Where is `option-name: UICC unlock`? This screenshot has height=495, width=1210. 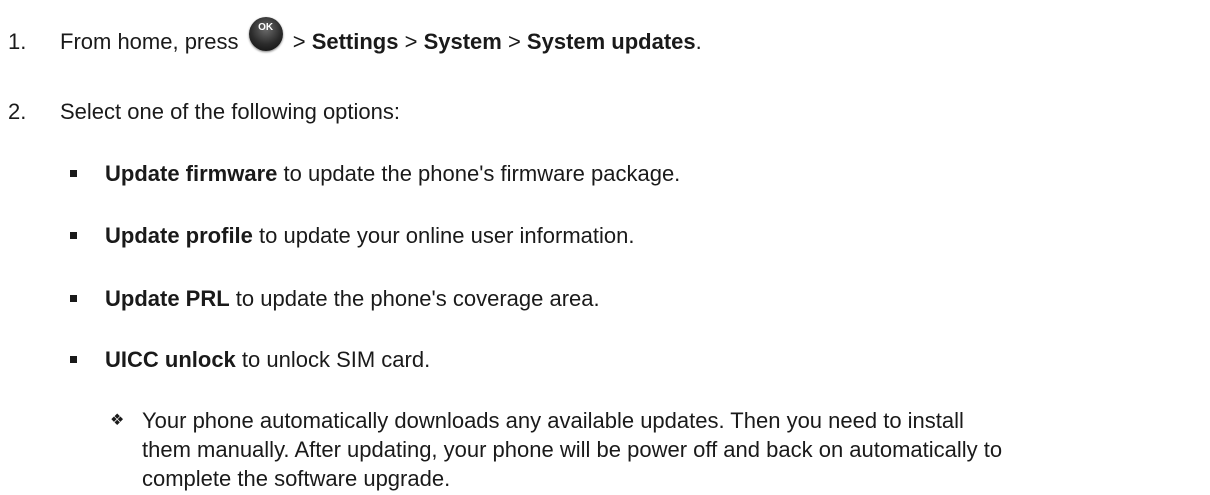 option-name: UICC unlock is located at coordinates (170, 359).